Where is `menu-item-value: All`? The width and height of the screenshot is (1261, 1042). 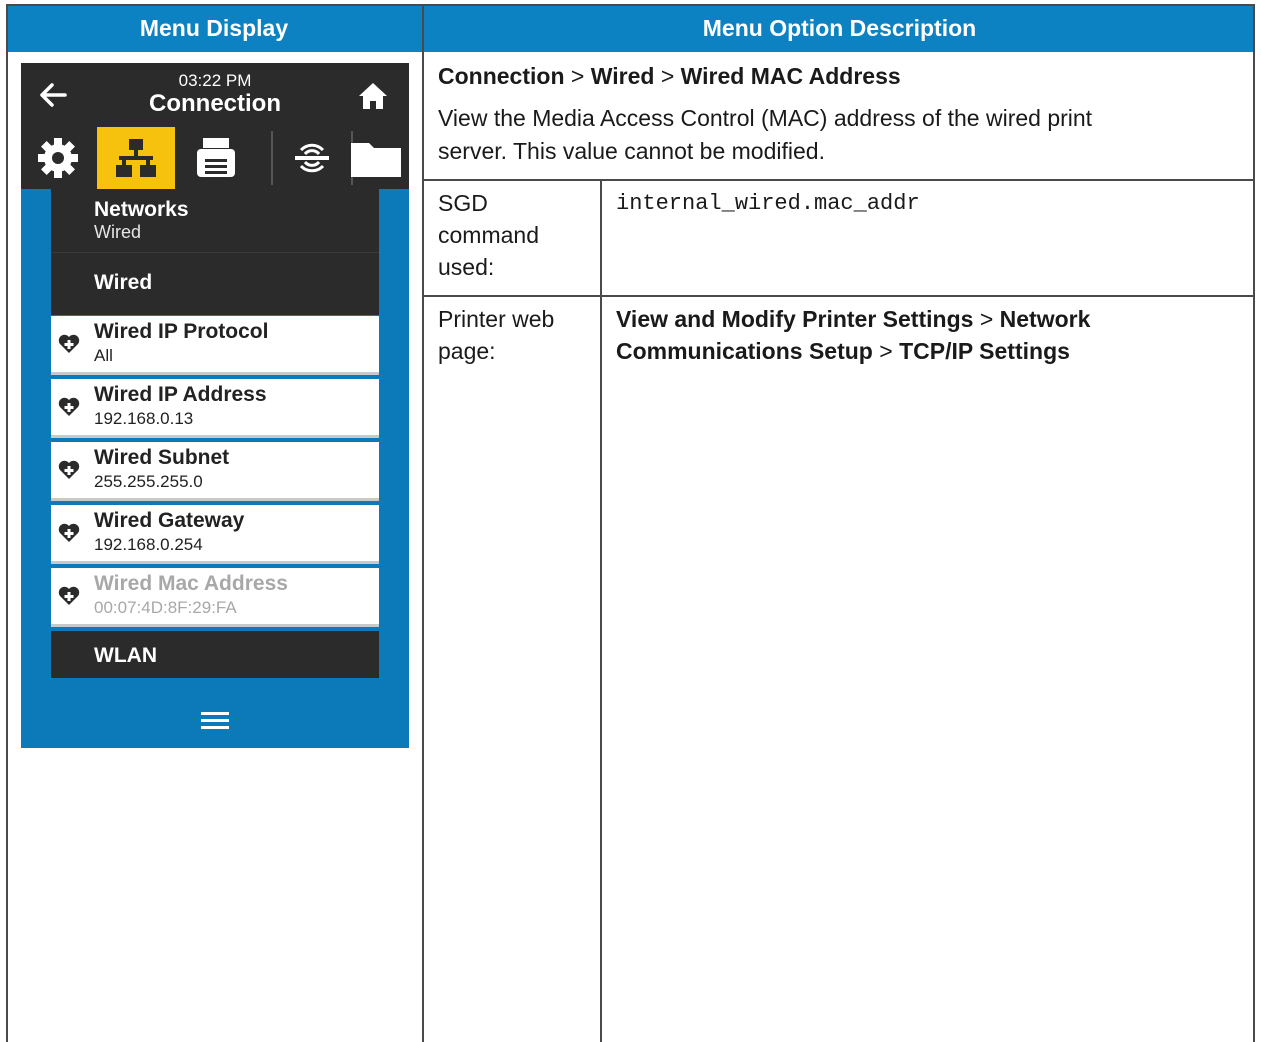 menu-item-value: All is located at coordinates (103, 355).